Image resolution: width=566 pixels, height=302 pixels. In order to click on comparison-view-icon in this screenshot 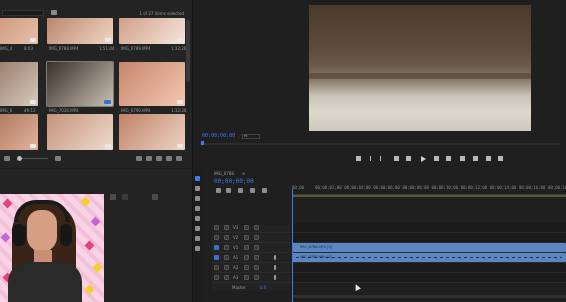, I will do `click(500, 158)`.